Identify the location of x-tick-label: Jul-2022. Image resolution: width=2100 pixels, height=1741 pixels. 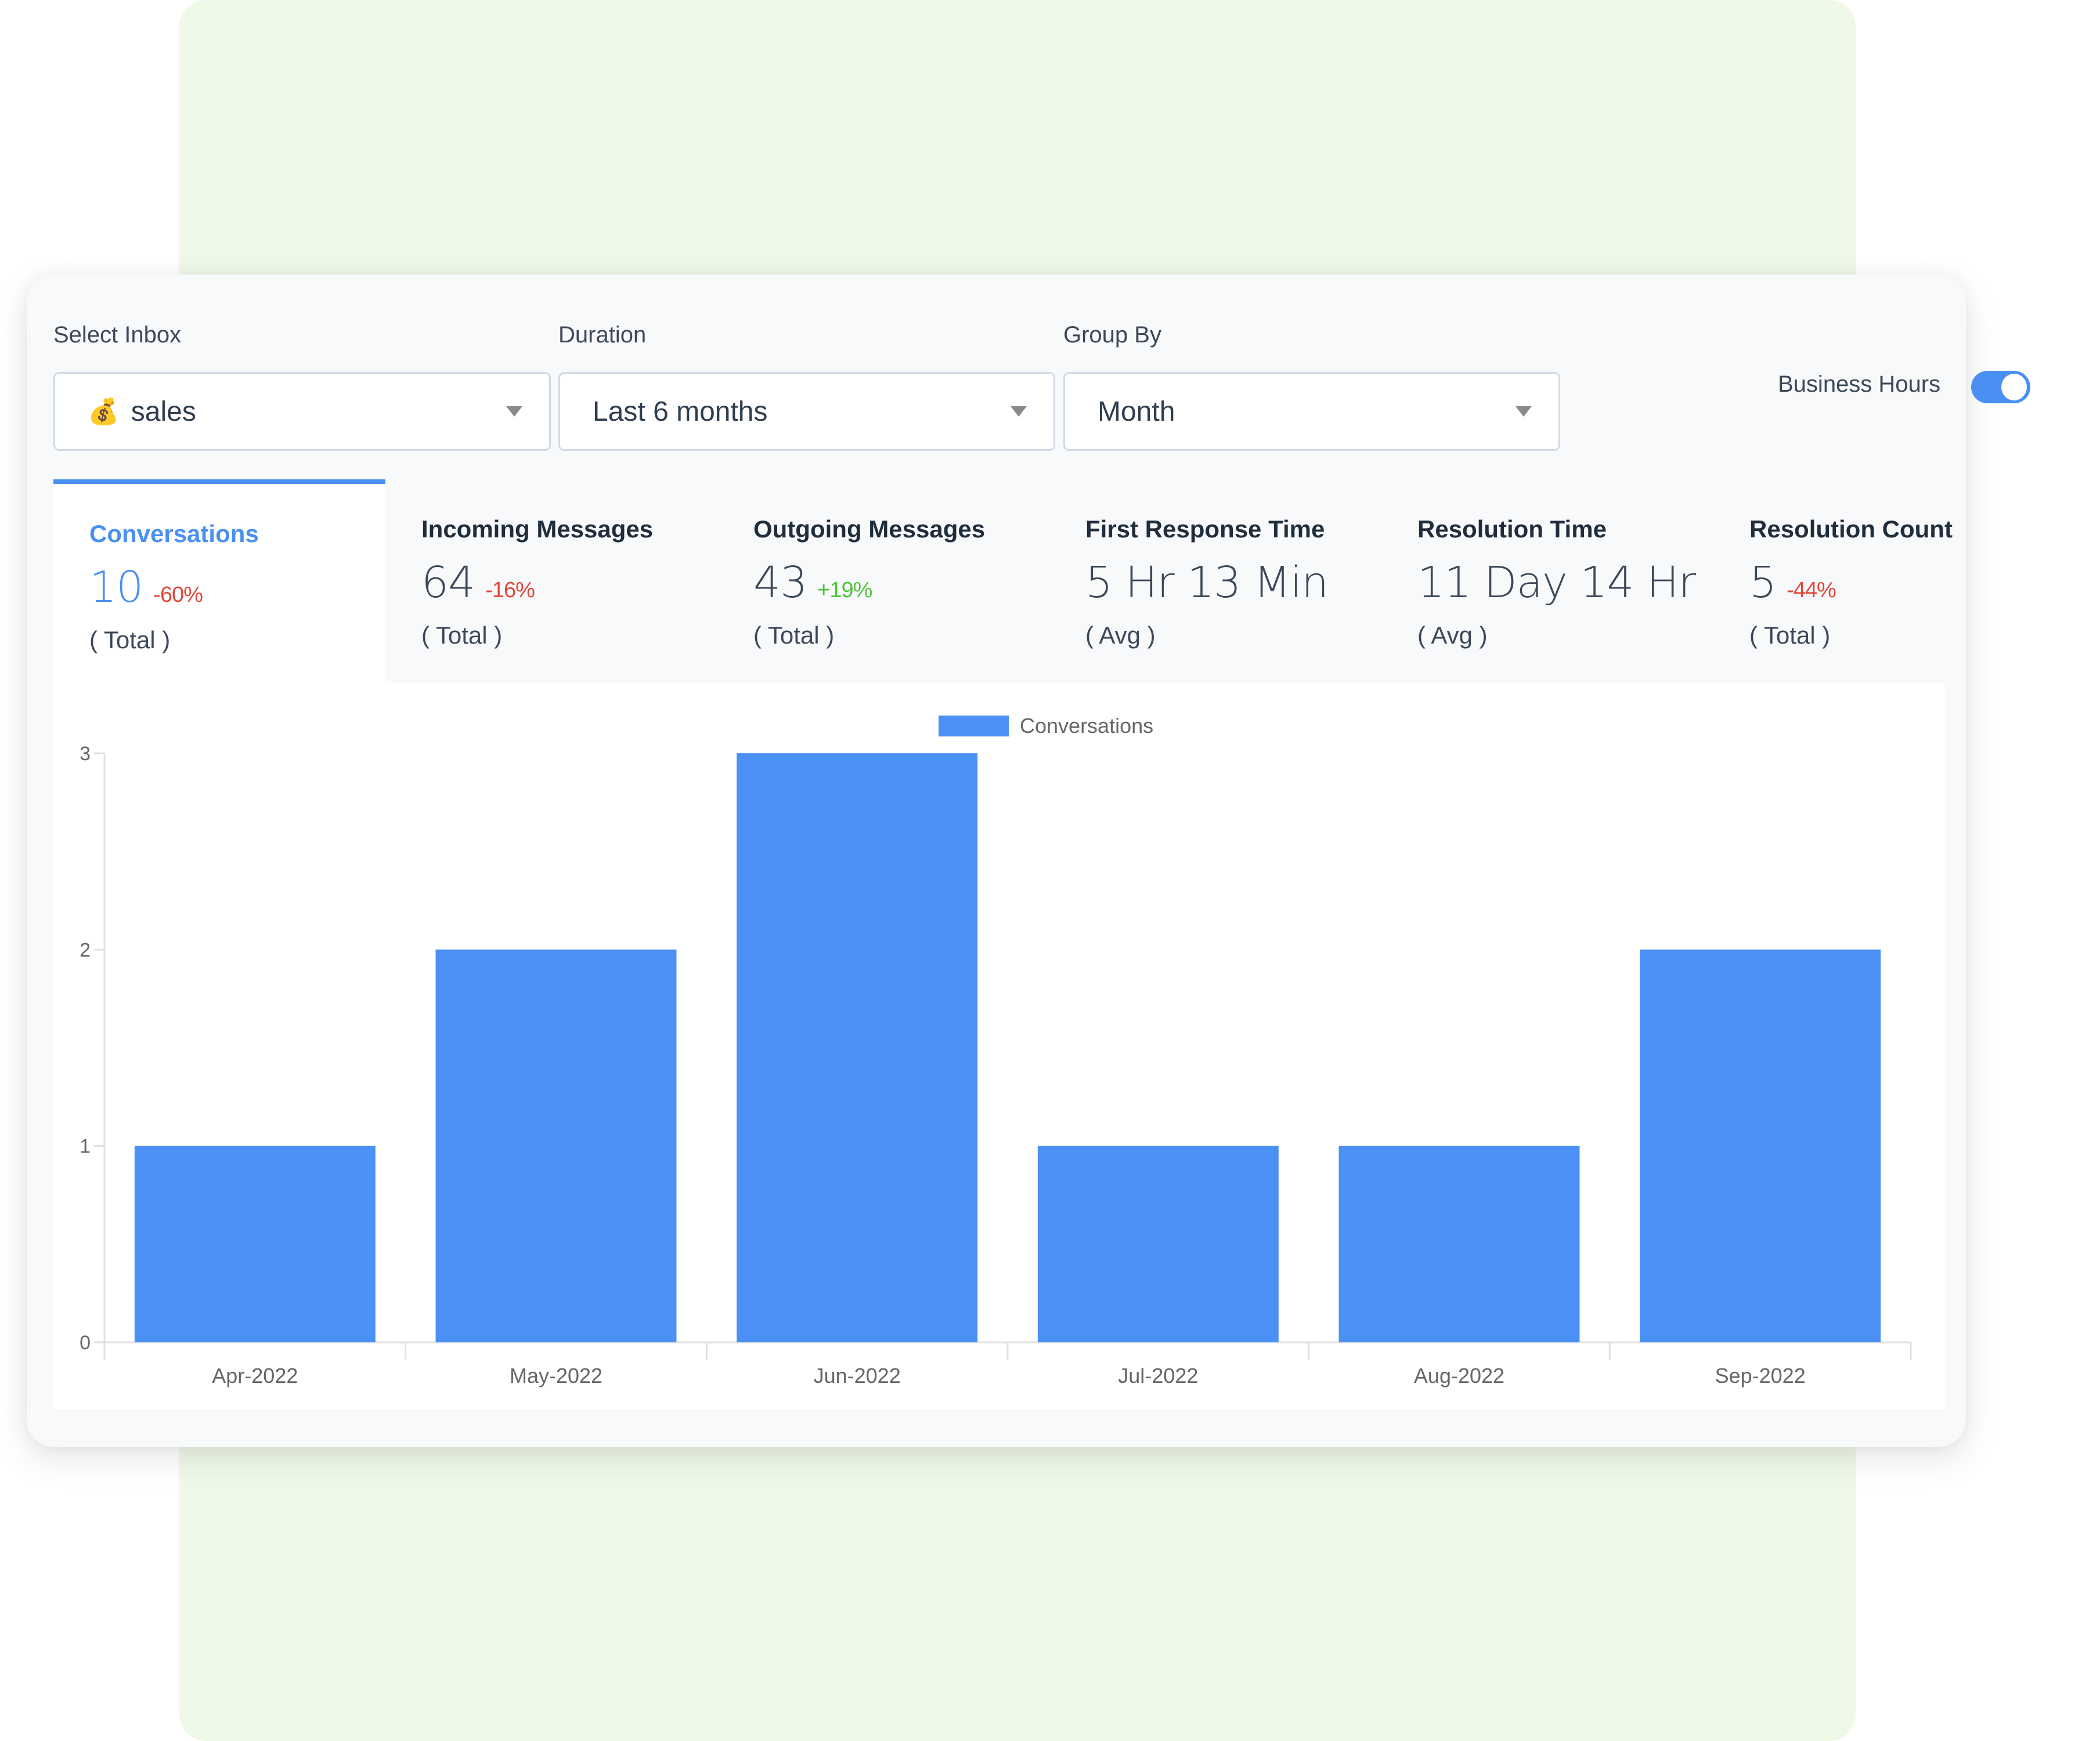
(1158, 1376).